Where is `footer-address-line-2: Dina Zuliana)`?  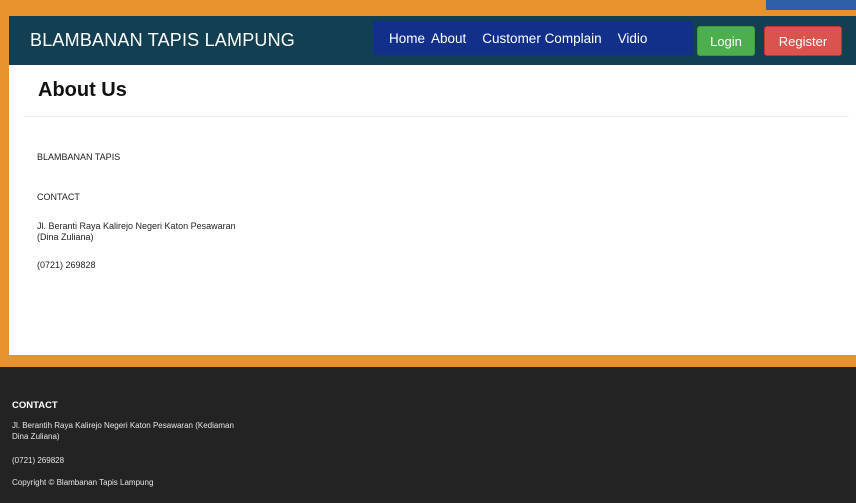
footer-address-line-2: Dina Zuliana) is located at coordinates (36, 436).